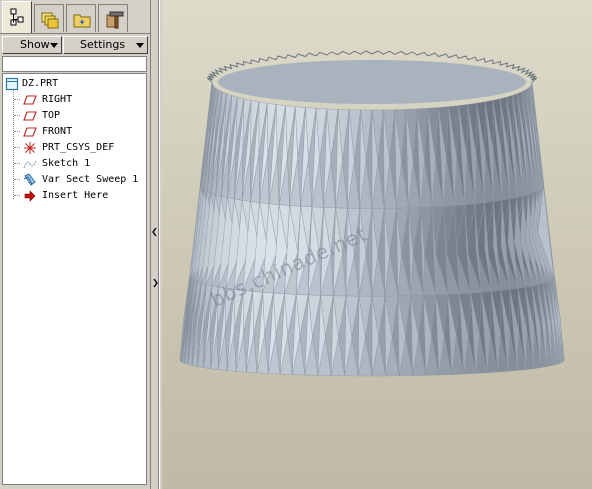 The width and height of the screenshot is (592, 489). I want to click on show-menu-button: Show, so click(32, 45).